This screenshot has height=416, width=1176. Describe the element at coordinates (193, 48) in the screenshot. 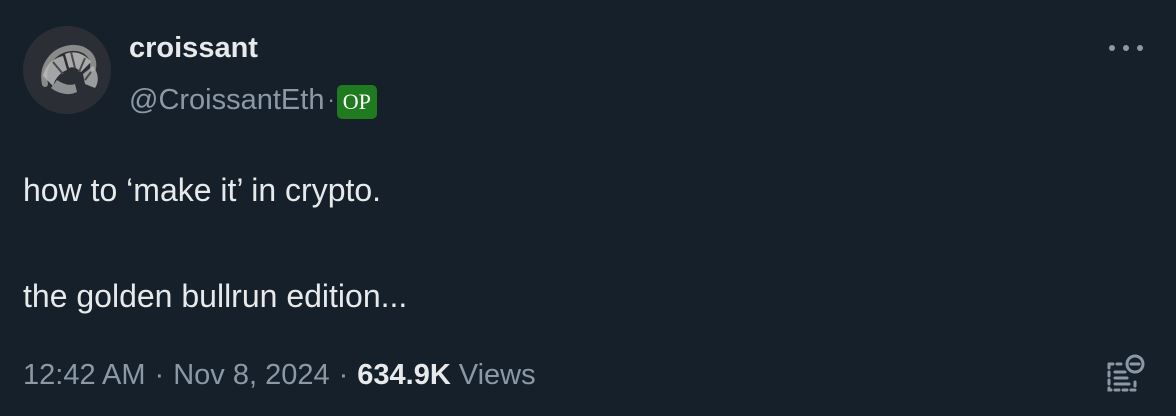

I see `author-display-name: croissant` at that location.